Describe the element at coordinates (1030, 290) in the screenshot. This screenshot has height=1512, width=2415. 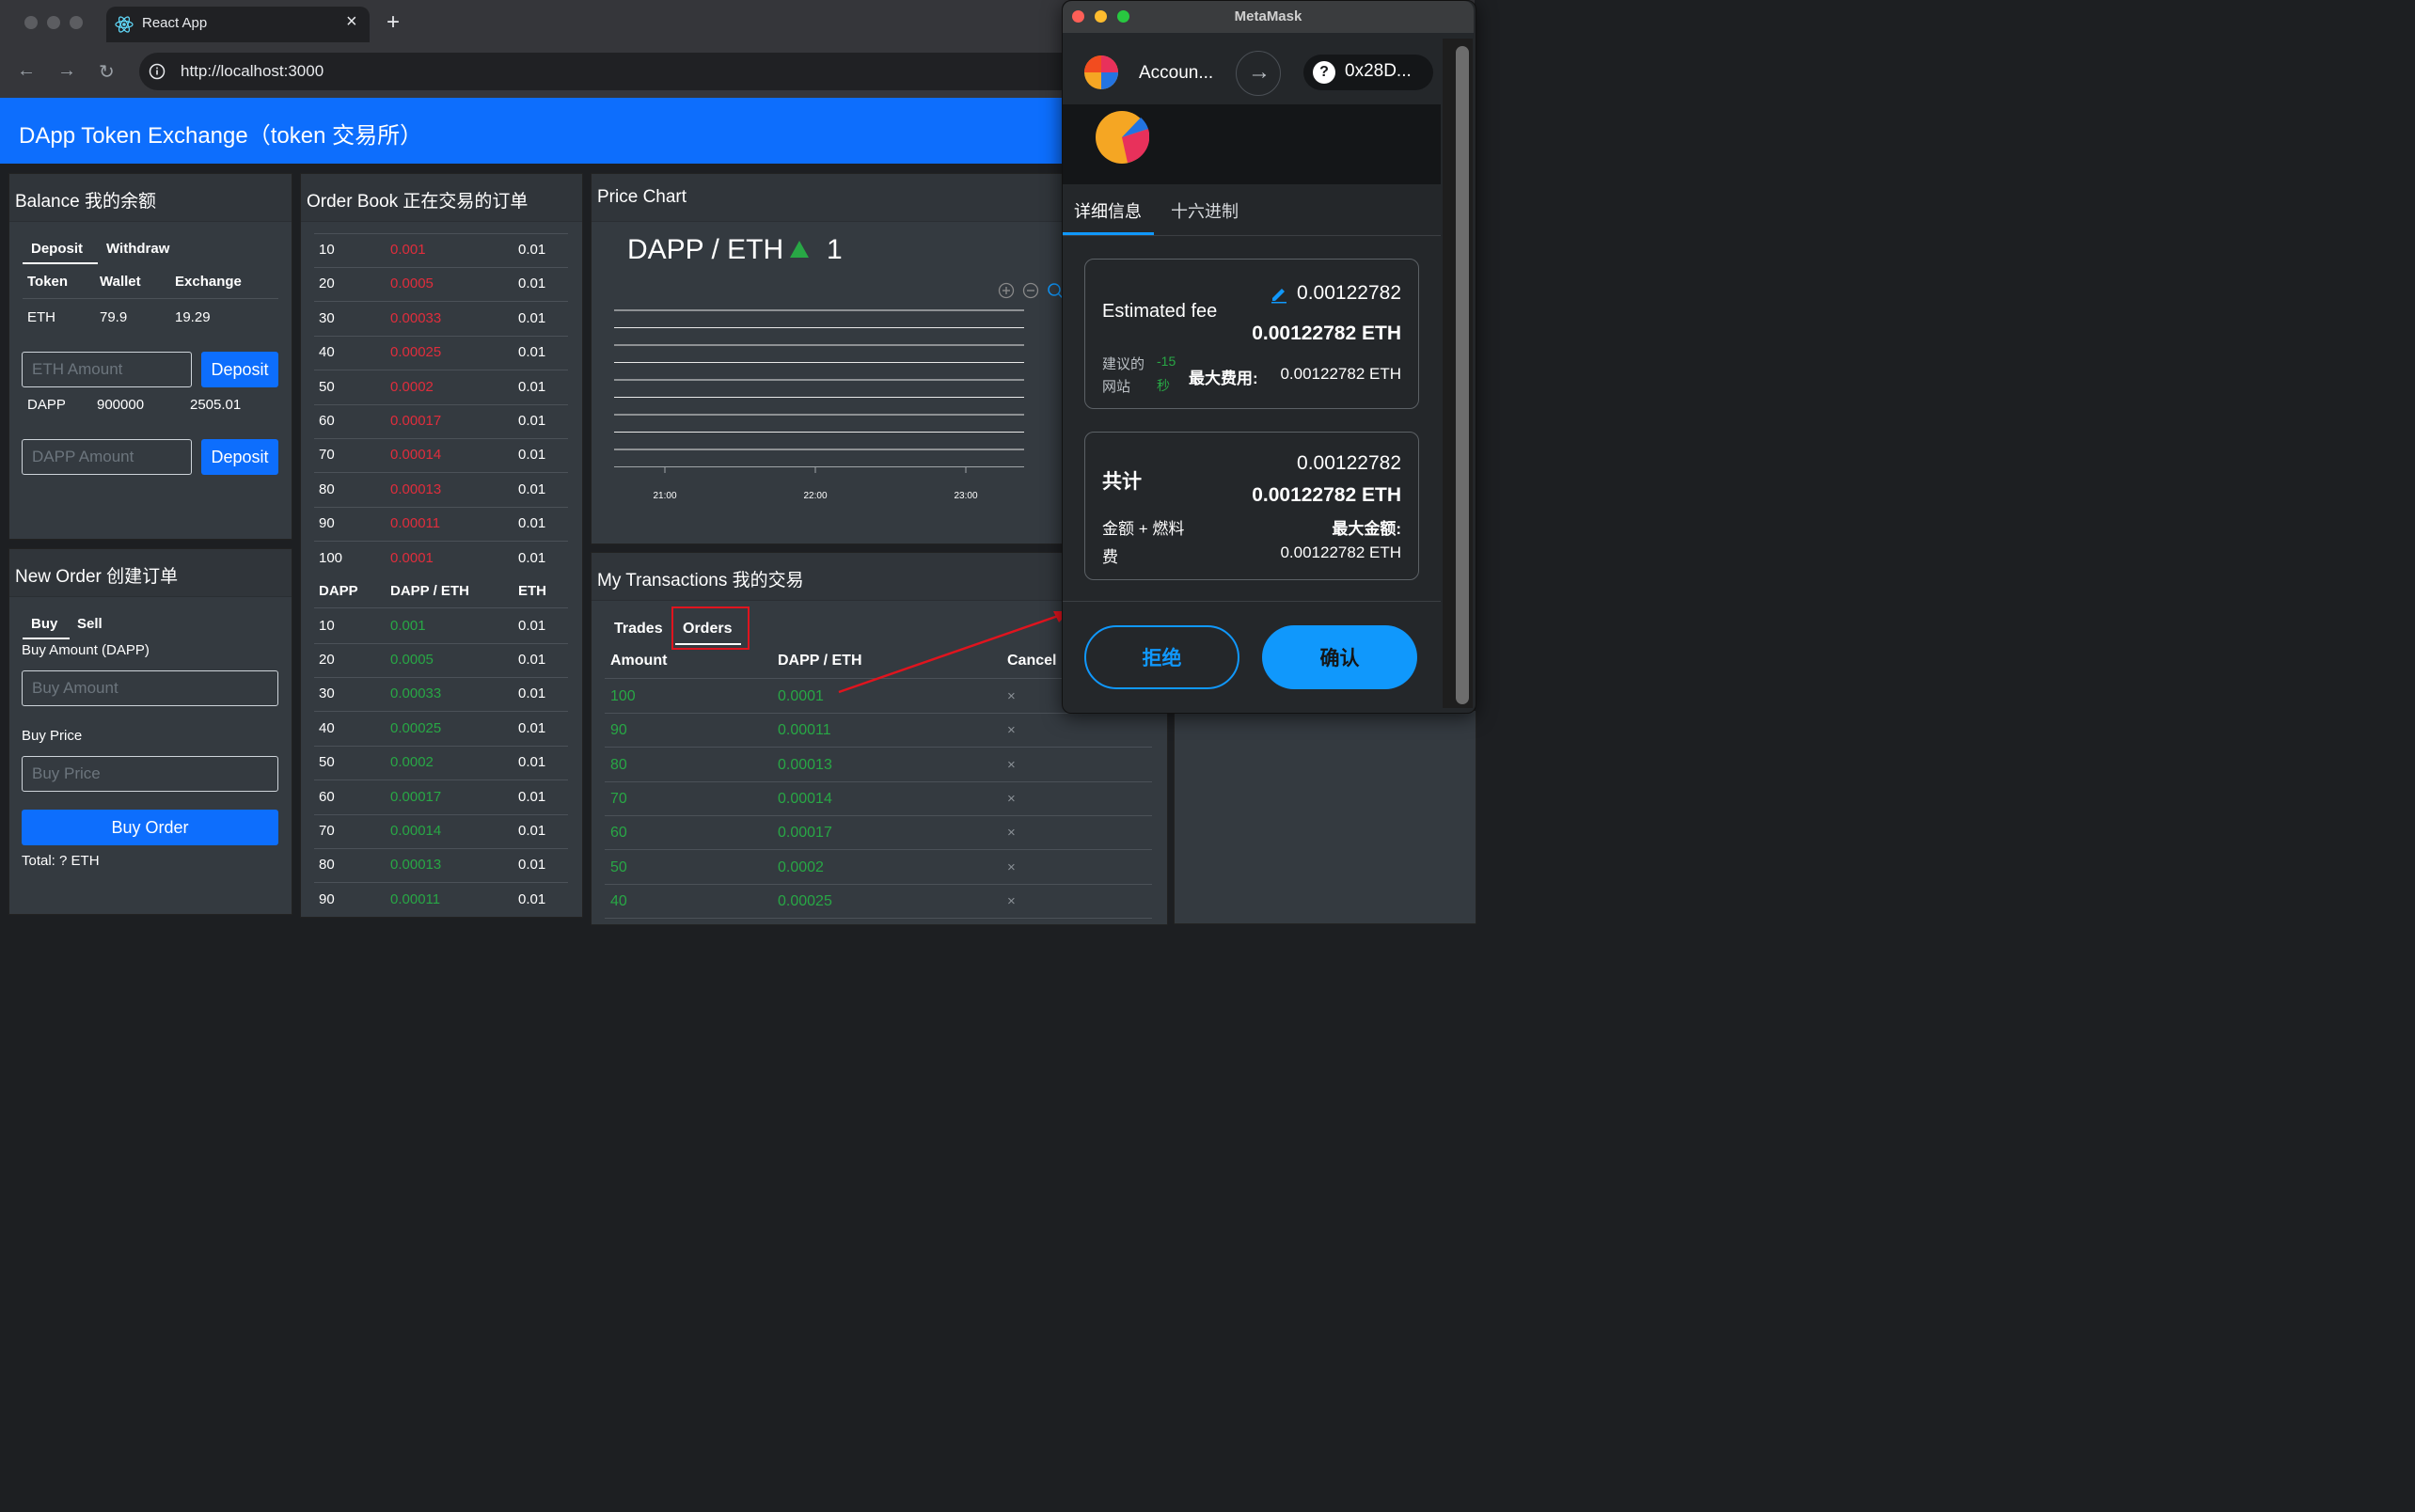
I see `zoom-out-icon` at that location.